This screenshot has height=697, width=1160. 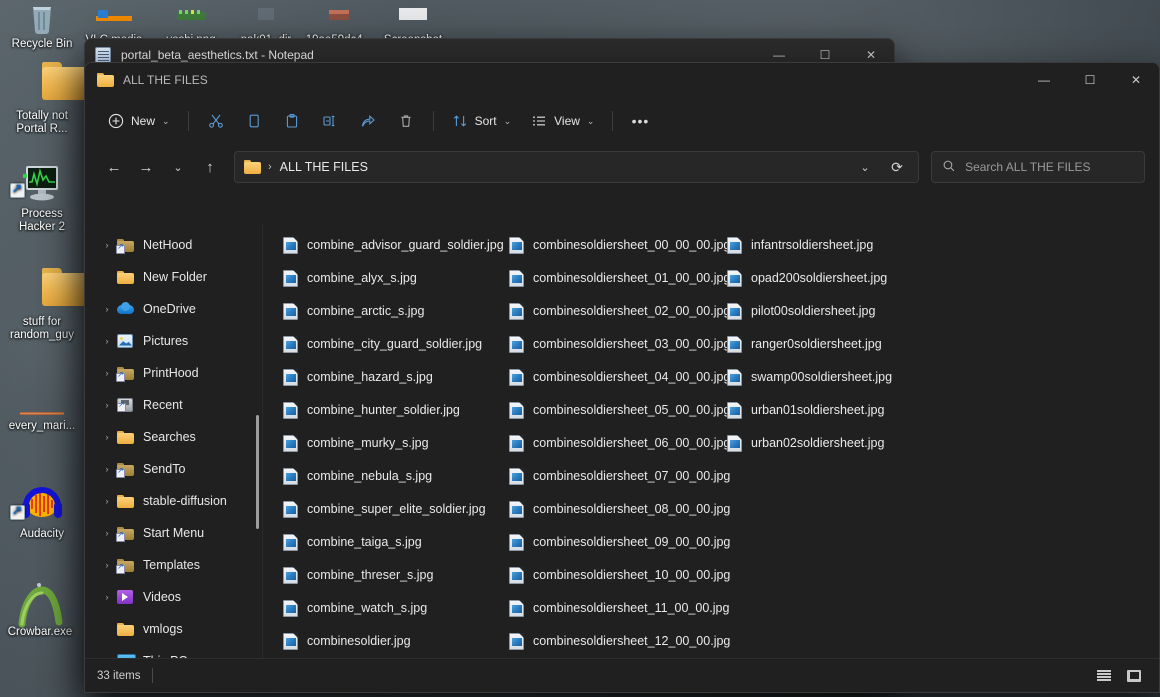 What do you see at coordinates (42, 25) in the screenshot?
I see `desktop-icon-recycle-bin: Recycle Bin` at bounding box center [42, 25].